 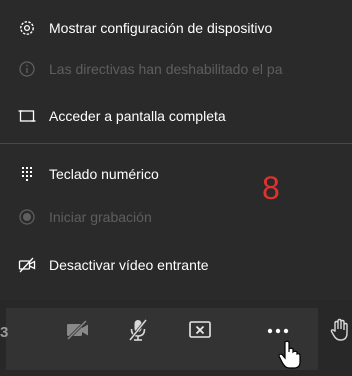 I want to click on stop-sharing-button, so click(x=200, y=332).